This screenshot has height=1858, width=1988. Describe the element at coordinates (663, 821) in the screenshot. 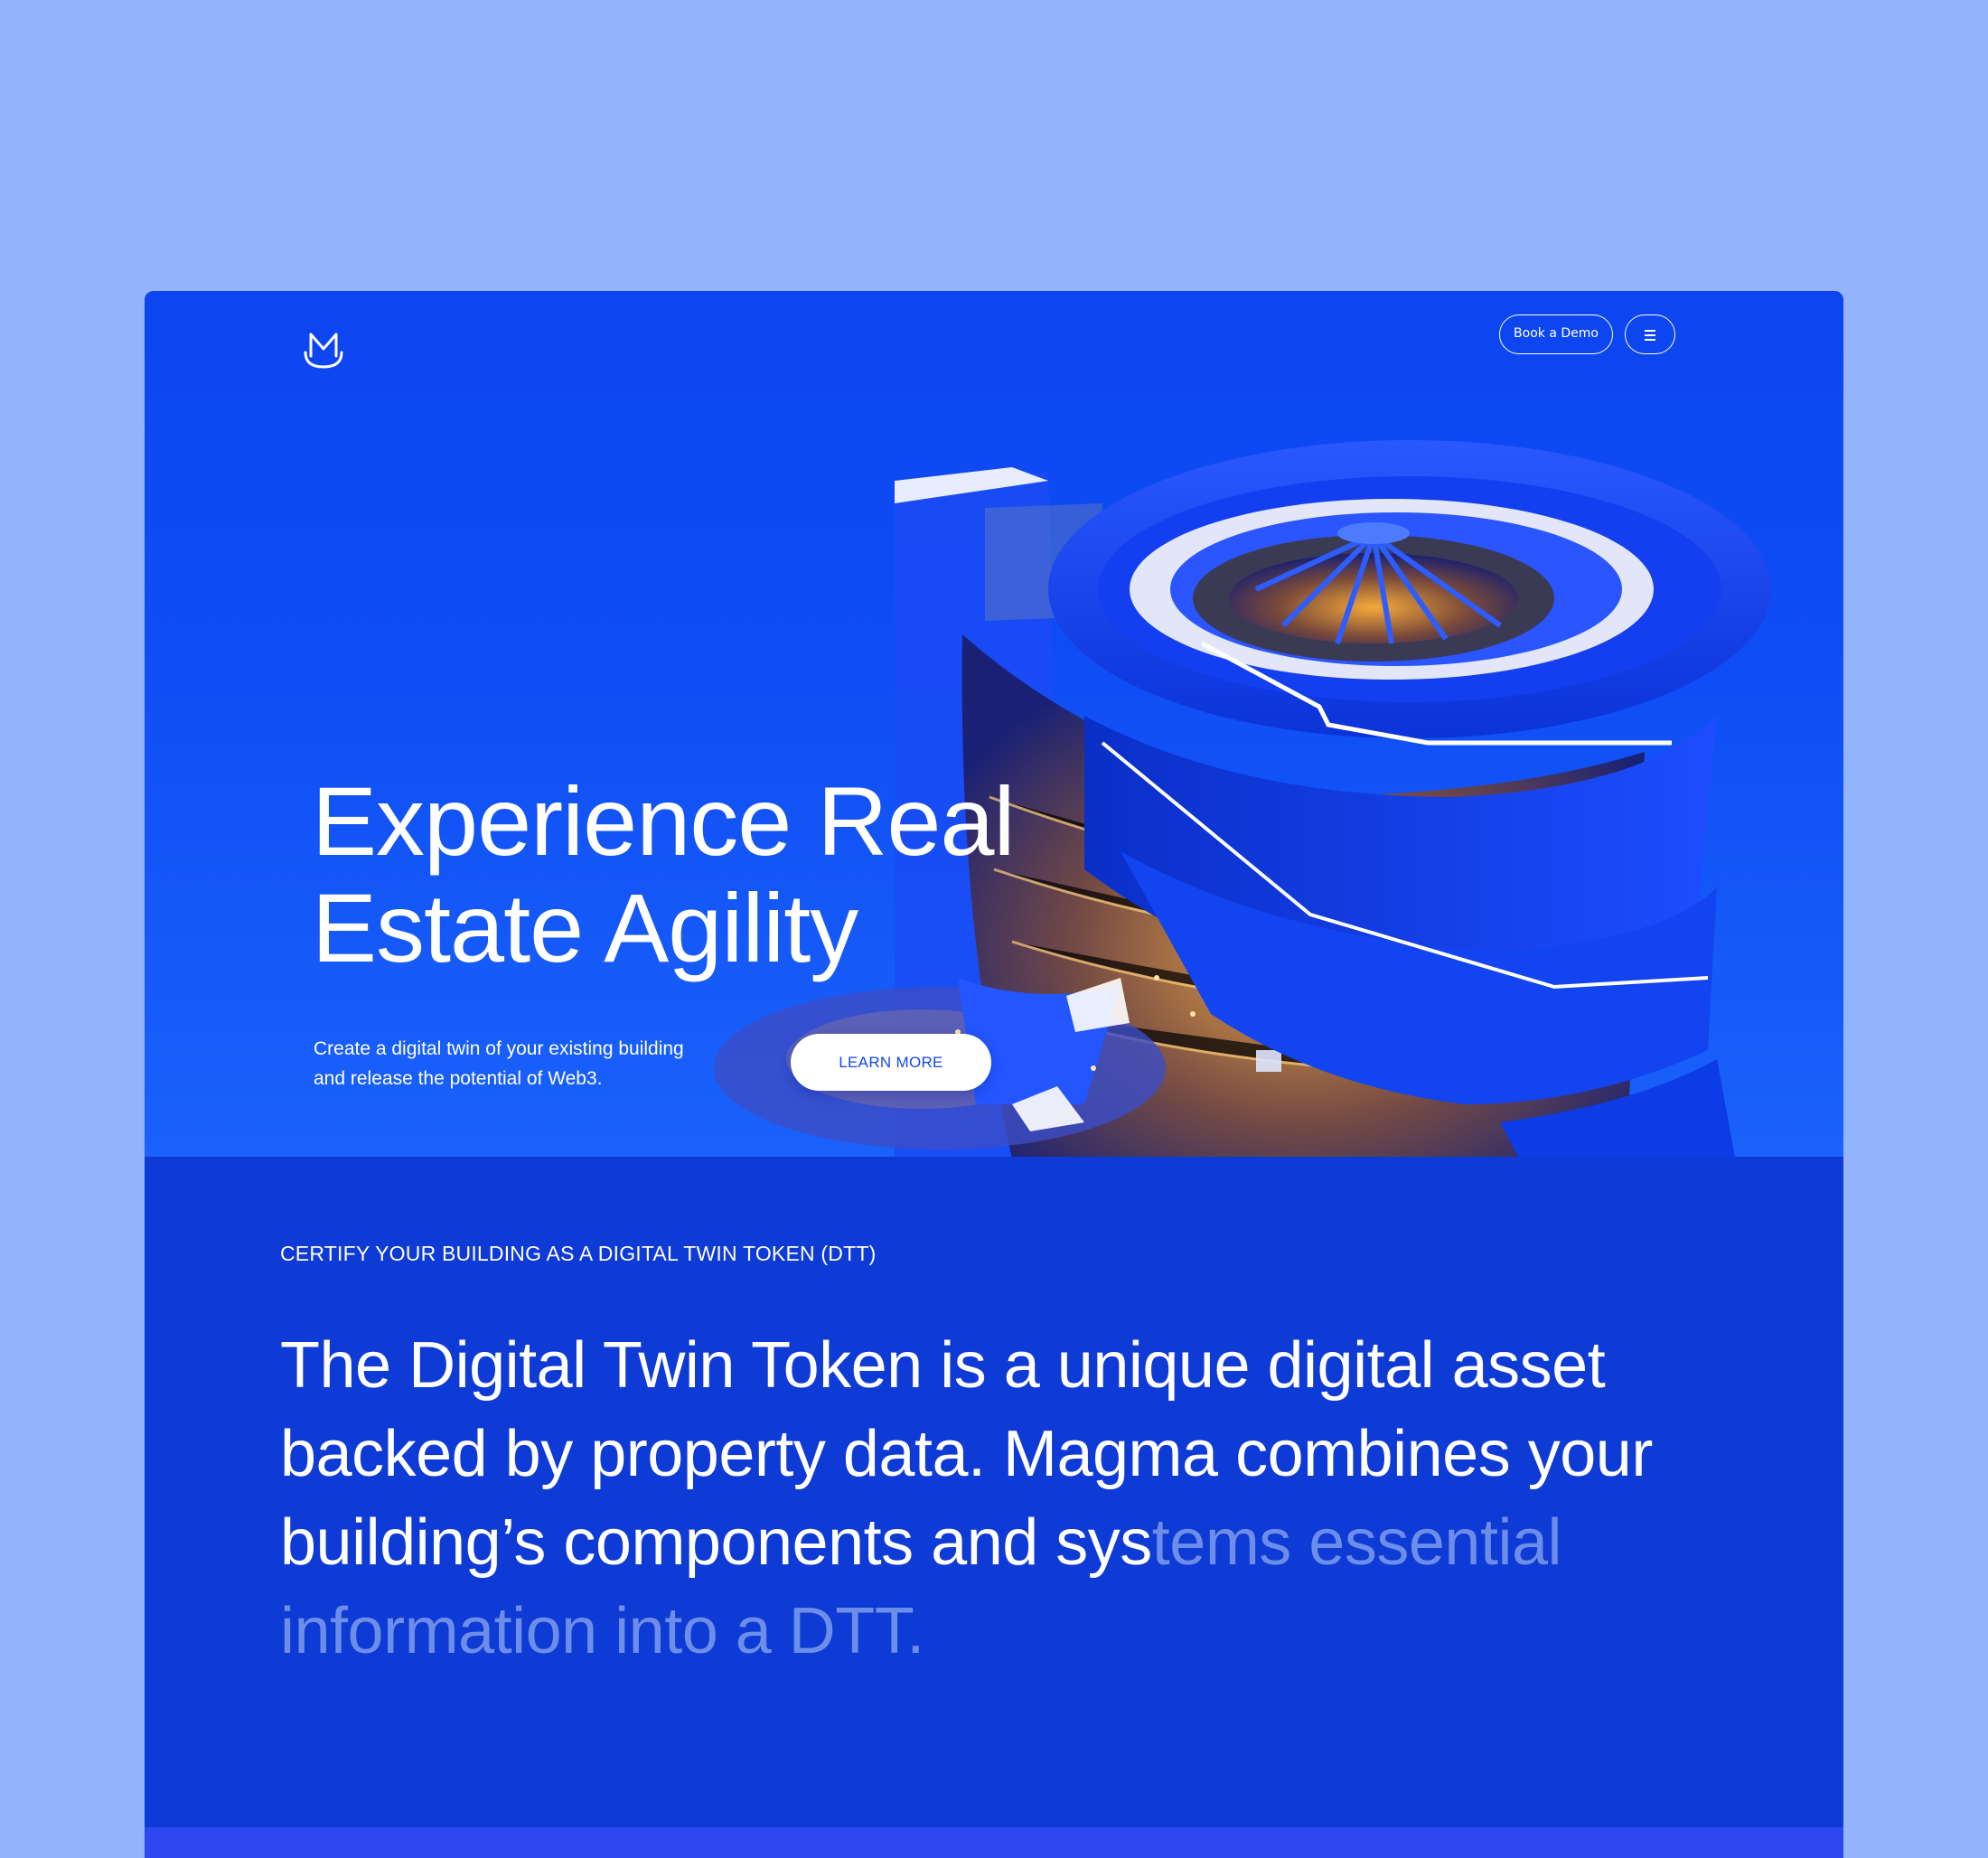

I see `hero-title-line: Experience Real` at that location.